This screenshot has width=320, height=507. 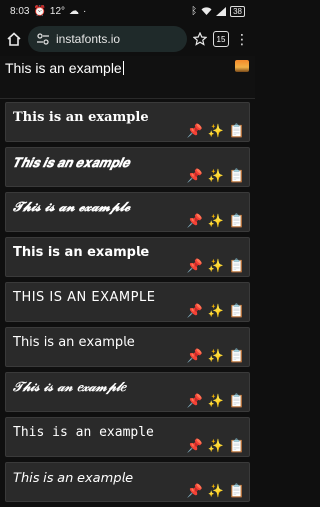 I want to click on font-sample: 𝚃𝚑𝚒𝚜 𝚒𝚜 𝚊𝚗 𝚎𝚡𝚊𝚖𝚙𝚕𝚎, so click(x=83, y=432).